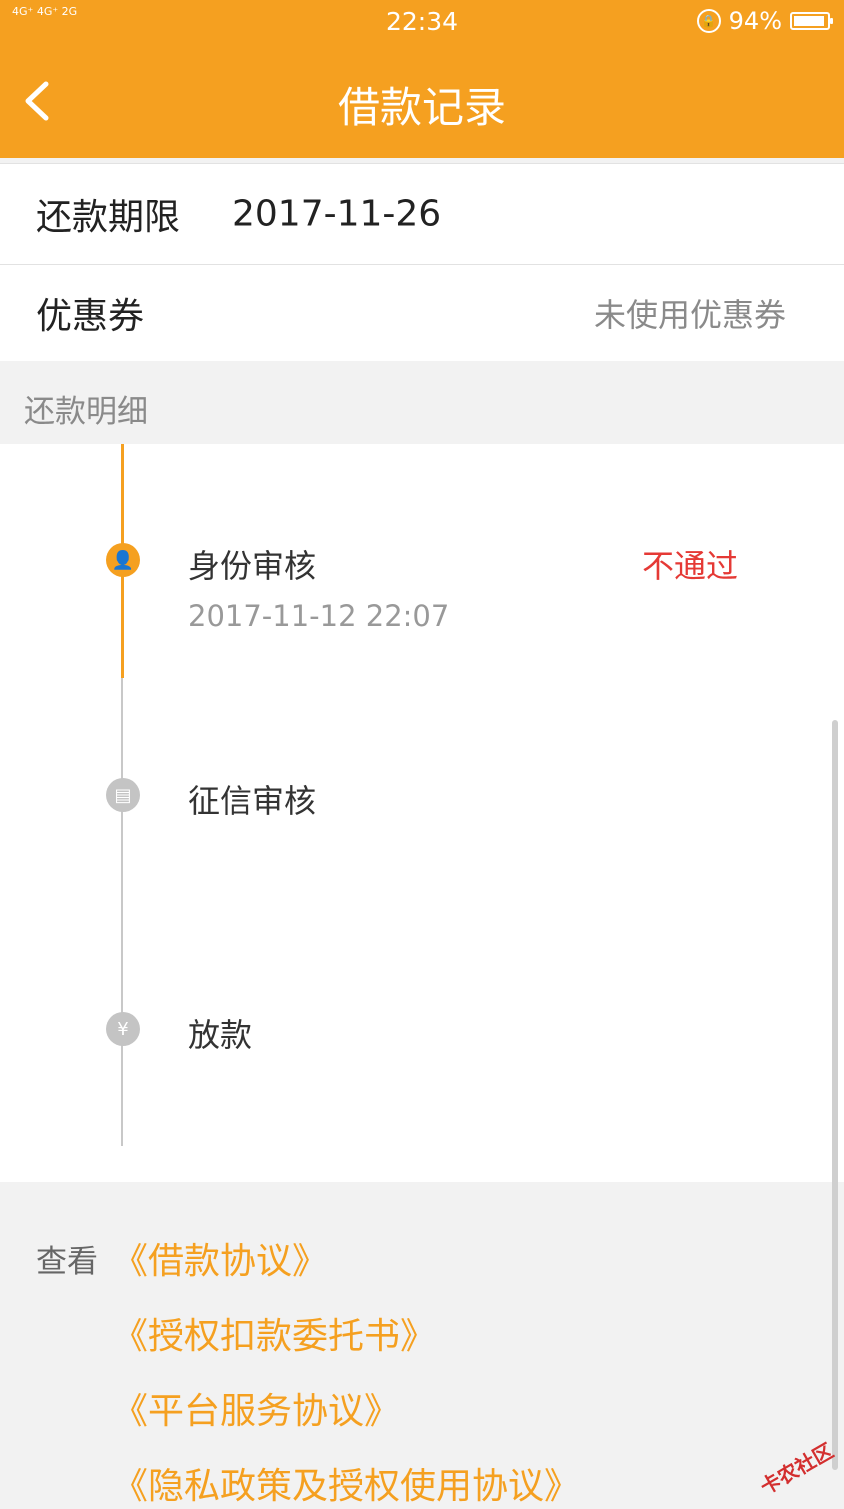 This screenshot has width=844, height=1509. What do you see at coordinates (755, 21) in the screenshot?
I see `battery-percent: 94%` at bounding box center [755, 21].